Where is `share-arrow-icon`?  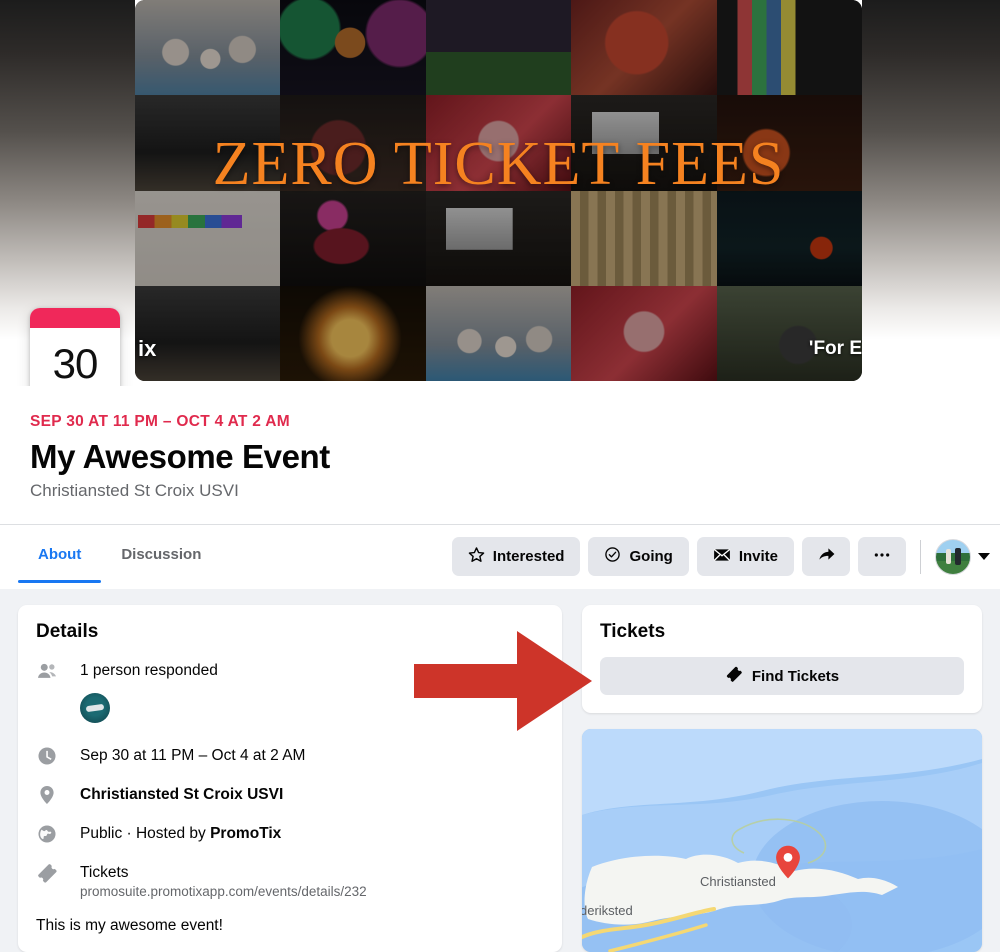 share-arrow-icon is located at coordinates (826, 556).